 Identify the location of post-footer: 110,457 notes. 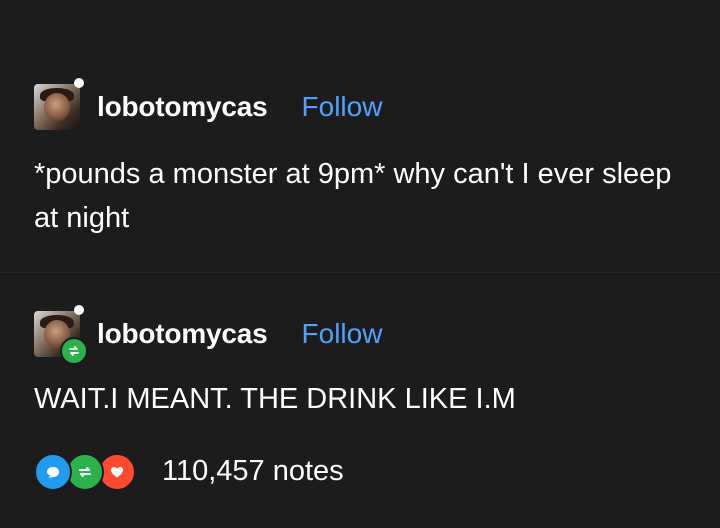
(189, 472).